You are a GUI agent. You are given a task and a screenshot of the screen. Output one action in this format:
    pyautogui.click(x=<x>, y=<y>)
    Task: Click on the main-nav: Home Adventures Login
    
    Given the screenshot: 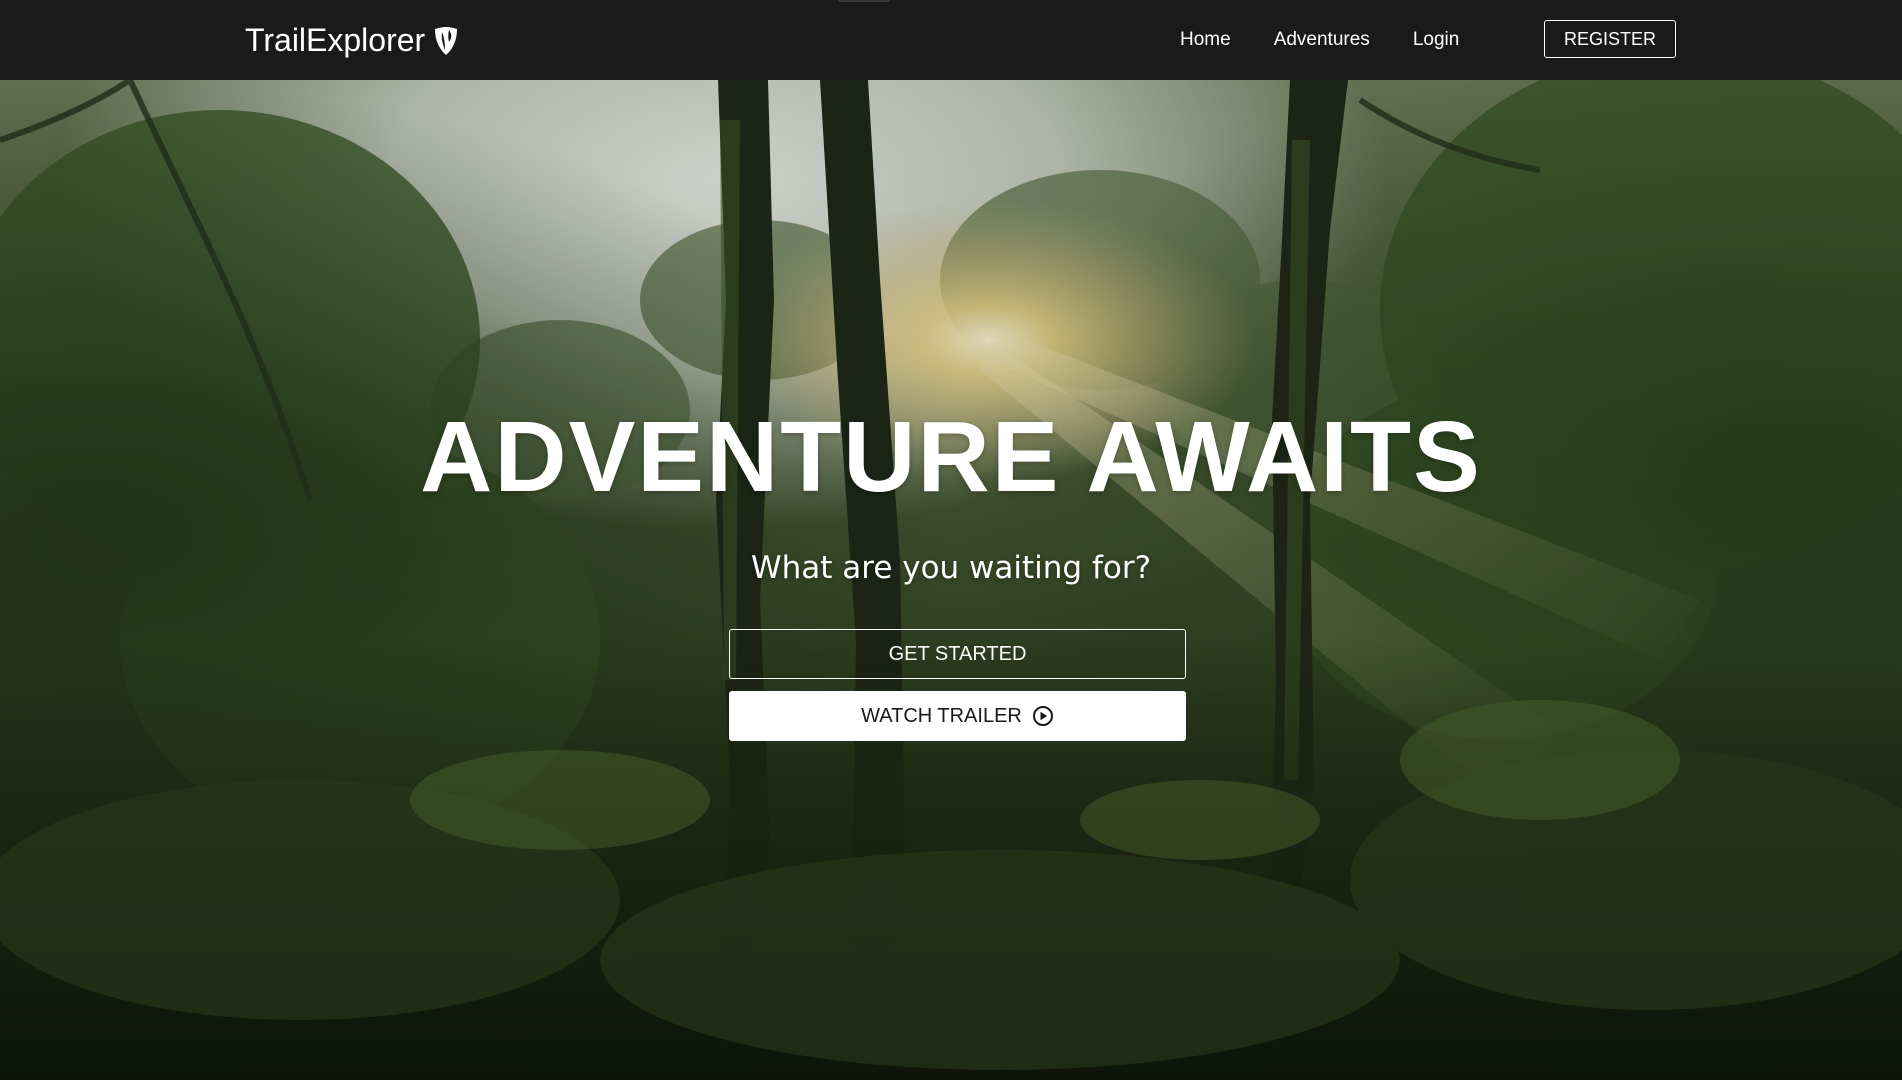 What is the action you would take?
    pyautogui.click(x=1341, y=40)
    